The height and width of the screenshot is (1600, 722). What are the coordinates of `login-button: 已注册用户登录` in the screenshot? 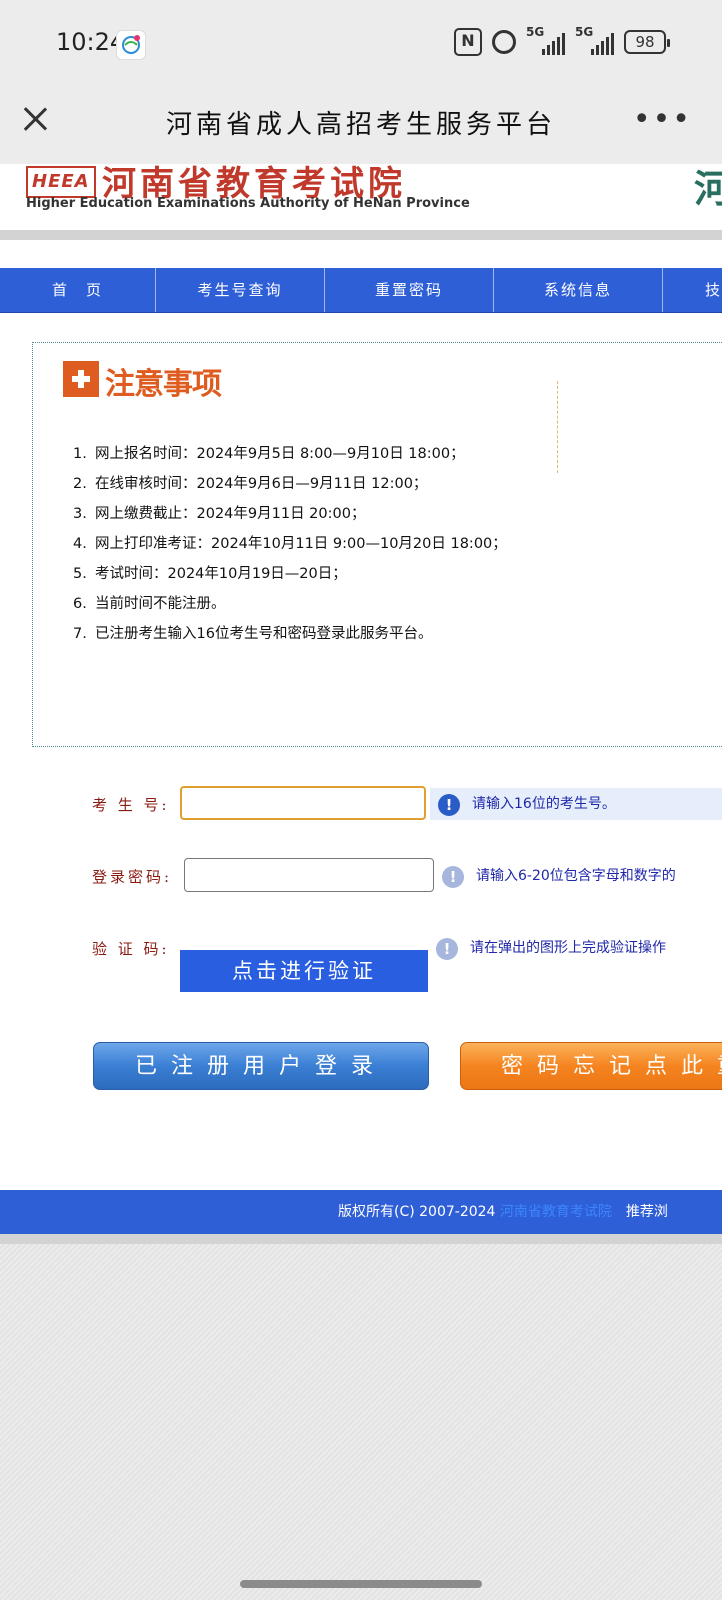 It's located at (261, 1066).